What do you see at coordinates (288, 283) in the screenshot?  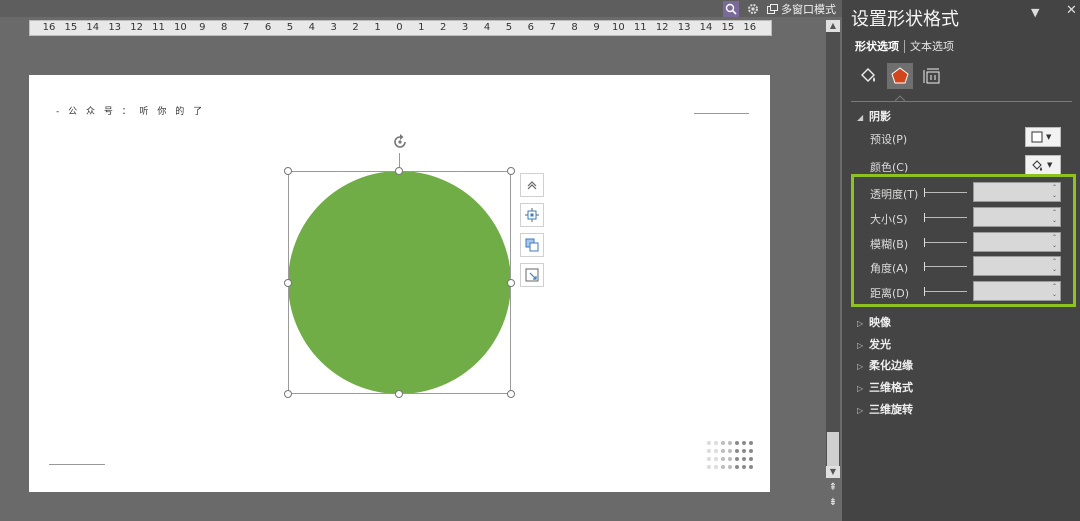 I see `resize-handle-left` at bounding box center [288, 283].